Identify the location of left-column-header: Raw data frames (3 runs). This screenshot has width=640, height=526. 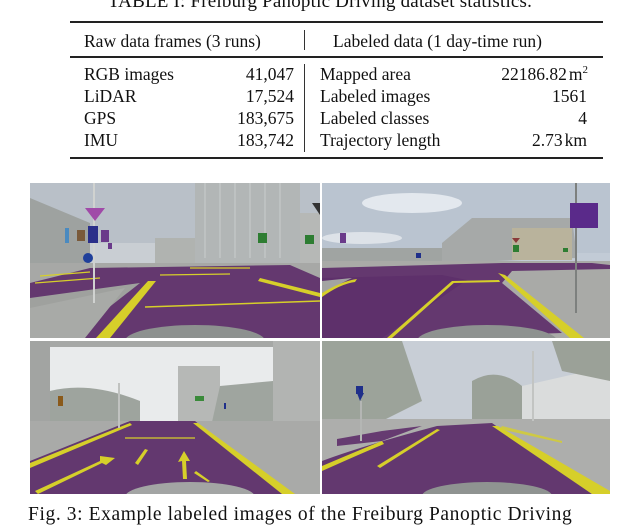
(172, 41).